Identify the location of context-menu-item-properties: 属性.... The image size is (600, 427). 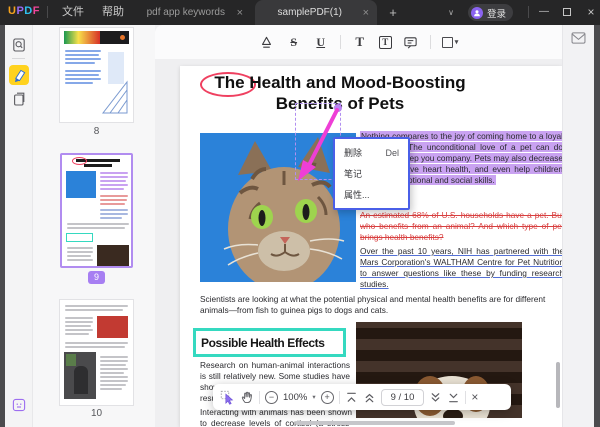
(371, 194).